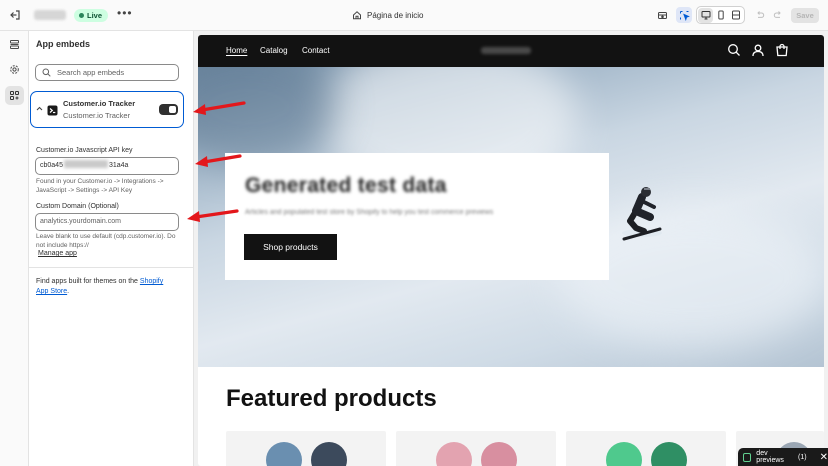 The image size is (828, 466). What do you see at coordinates (85, 164) in the screenshot?
I see `redacted-value` at bounding box center [85, 164].